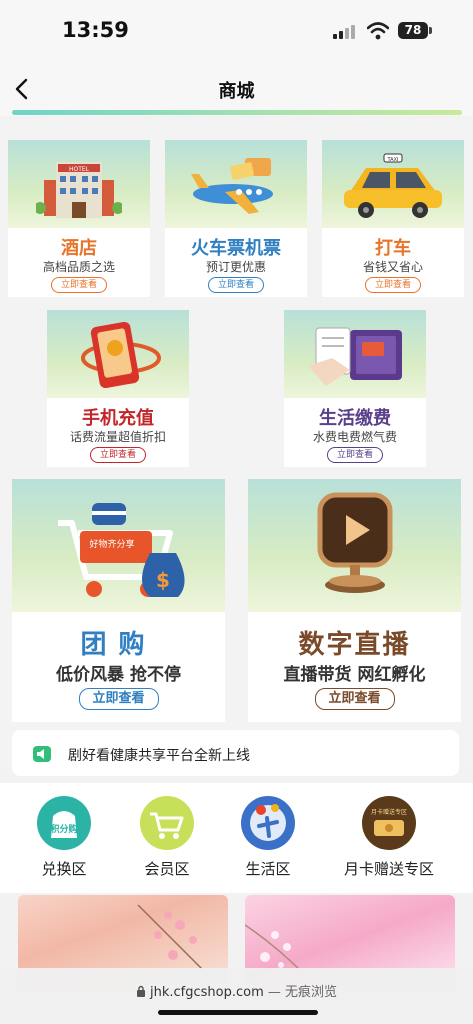 Image resolution: width=473 pixels, height=1024 pixels. What do you see at coordinates (159, 756) in the screenshot?
I see `announcement-text: 剧好看健康共享平台全新上线` at bounding box center [159, 756].